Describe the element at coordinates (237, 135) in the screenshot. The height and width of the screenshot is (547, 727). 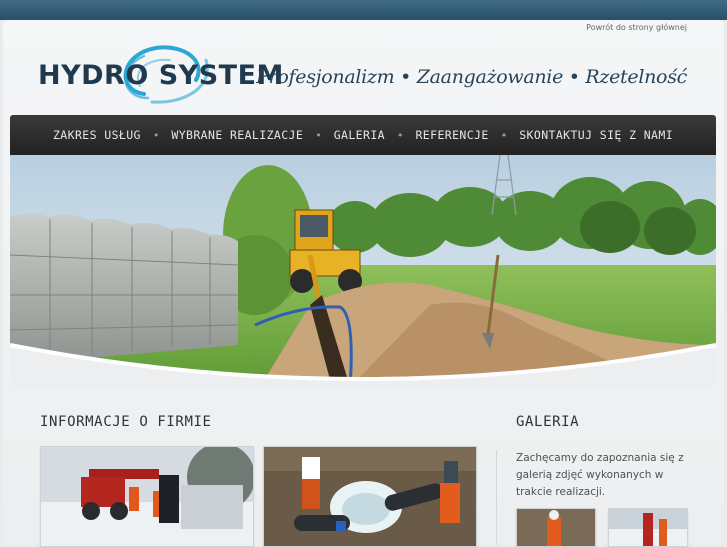
I see `nav-item-projects: WYBRANE REALIZACJE` at that location.